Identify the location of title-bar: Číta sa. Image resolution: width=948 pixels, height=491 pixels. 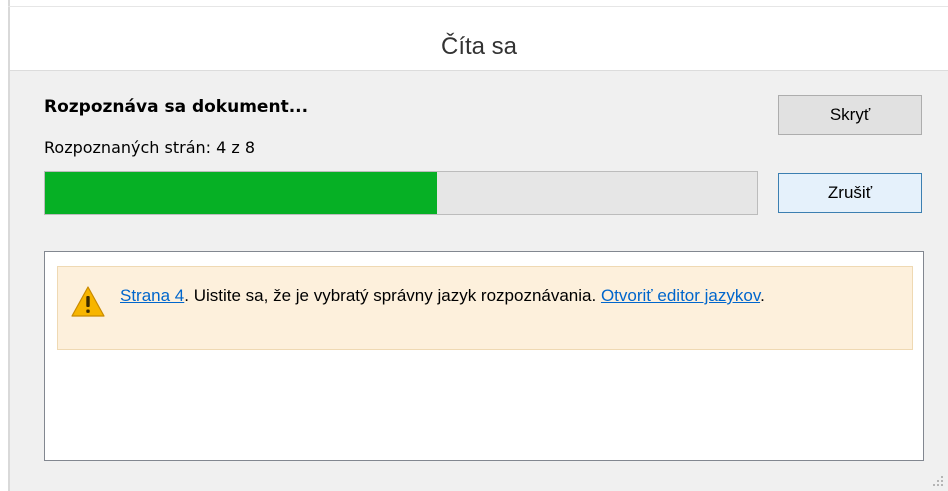
(479, 38).